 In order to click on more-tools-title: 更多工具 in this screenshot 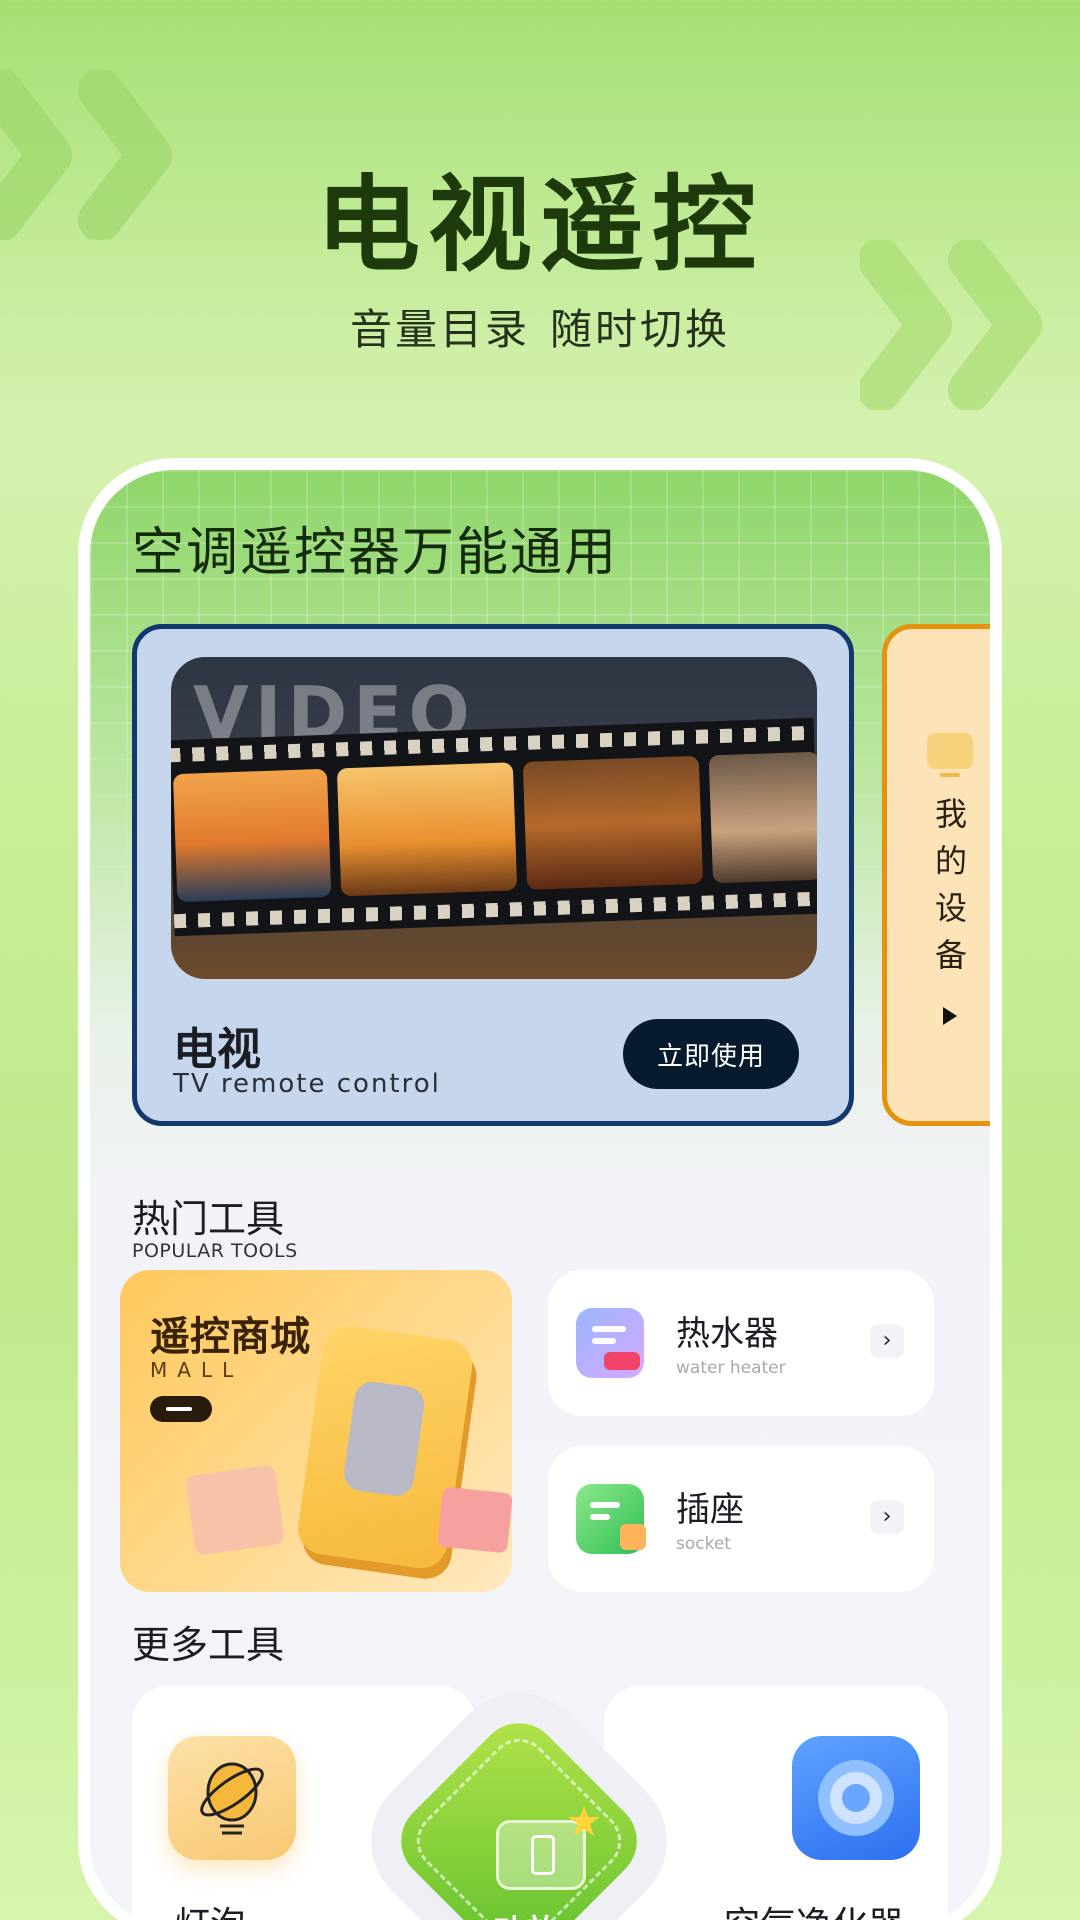, I will do `click(208, 1645)`.